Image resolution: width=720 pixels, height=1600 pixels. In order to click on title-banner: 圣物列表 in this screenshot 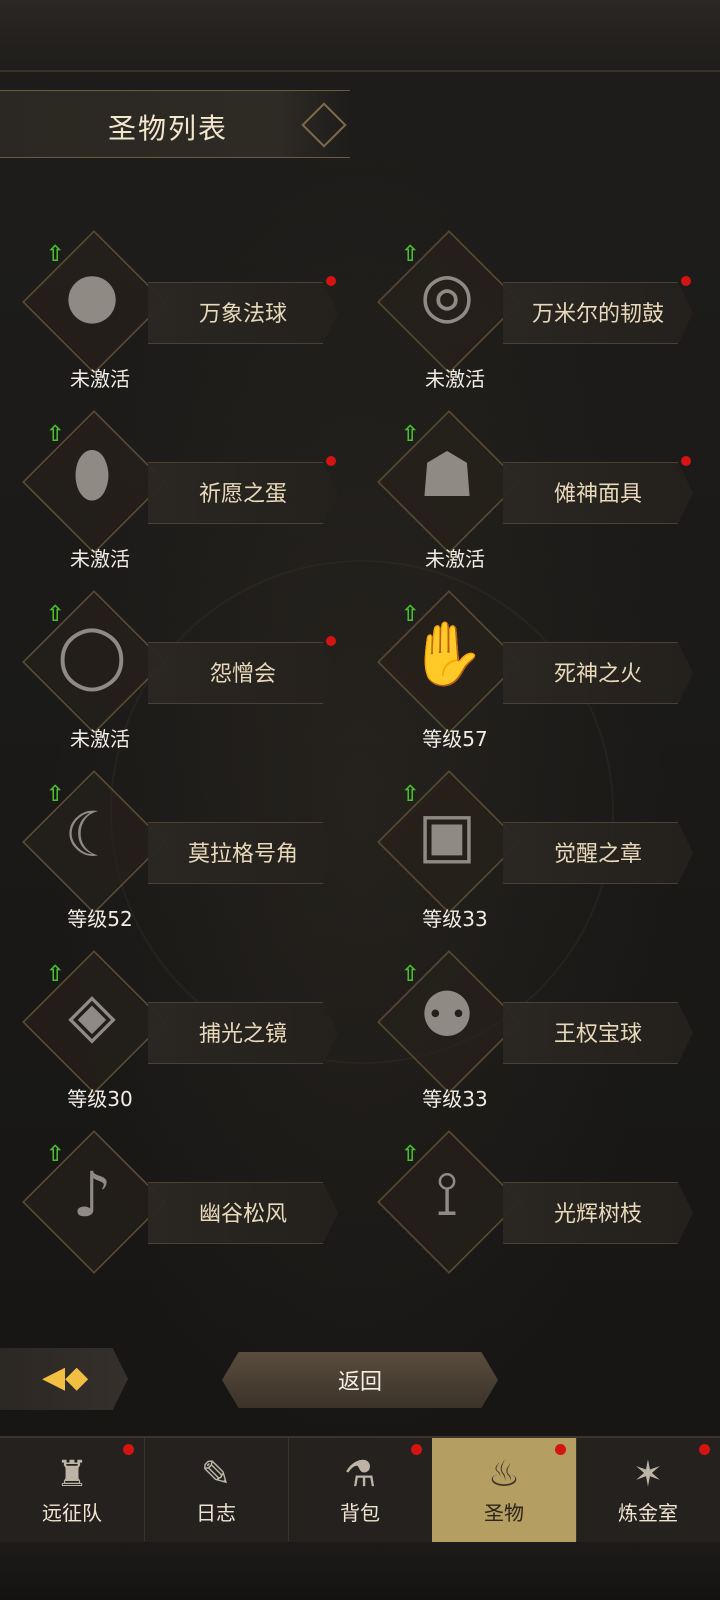, I will do `click(175, 124)`.